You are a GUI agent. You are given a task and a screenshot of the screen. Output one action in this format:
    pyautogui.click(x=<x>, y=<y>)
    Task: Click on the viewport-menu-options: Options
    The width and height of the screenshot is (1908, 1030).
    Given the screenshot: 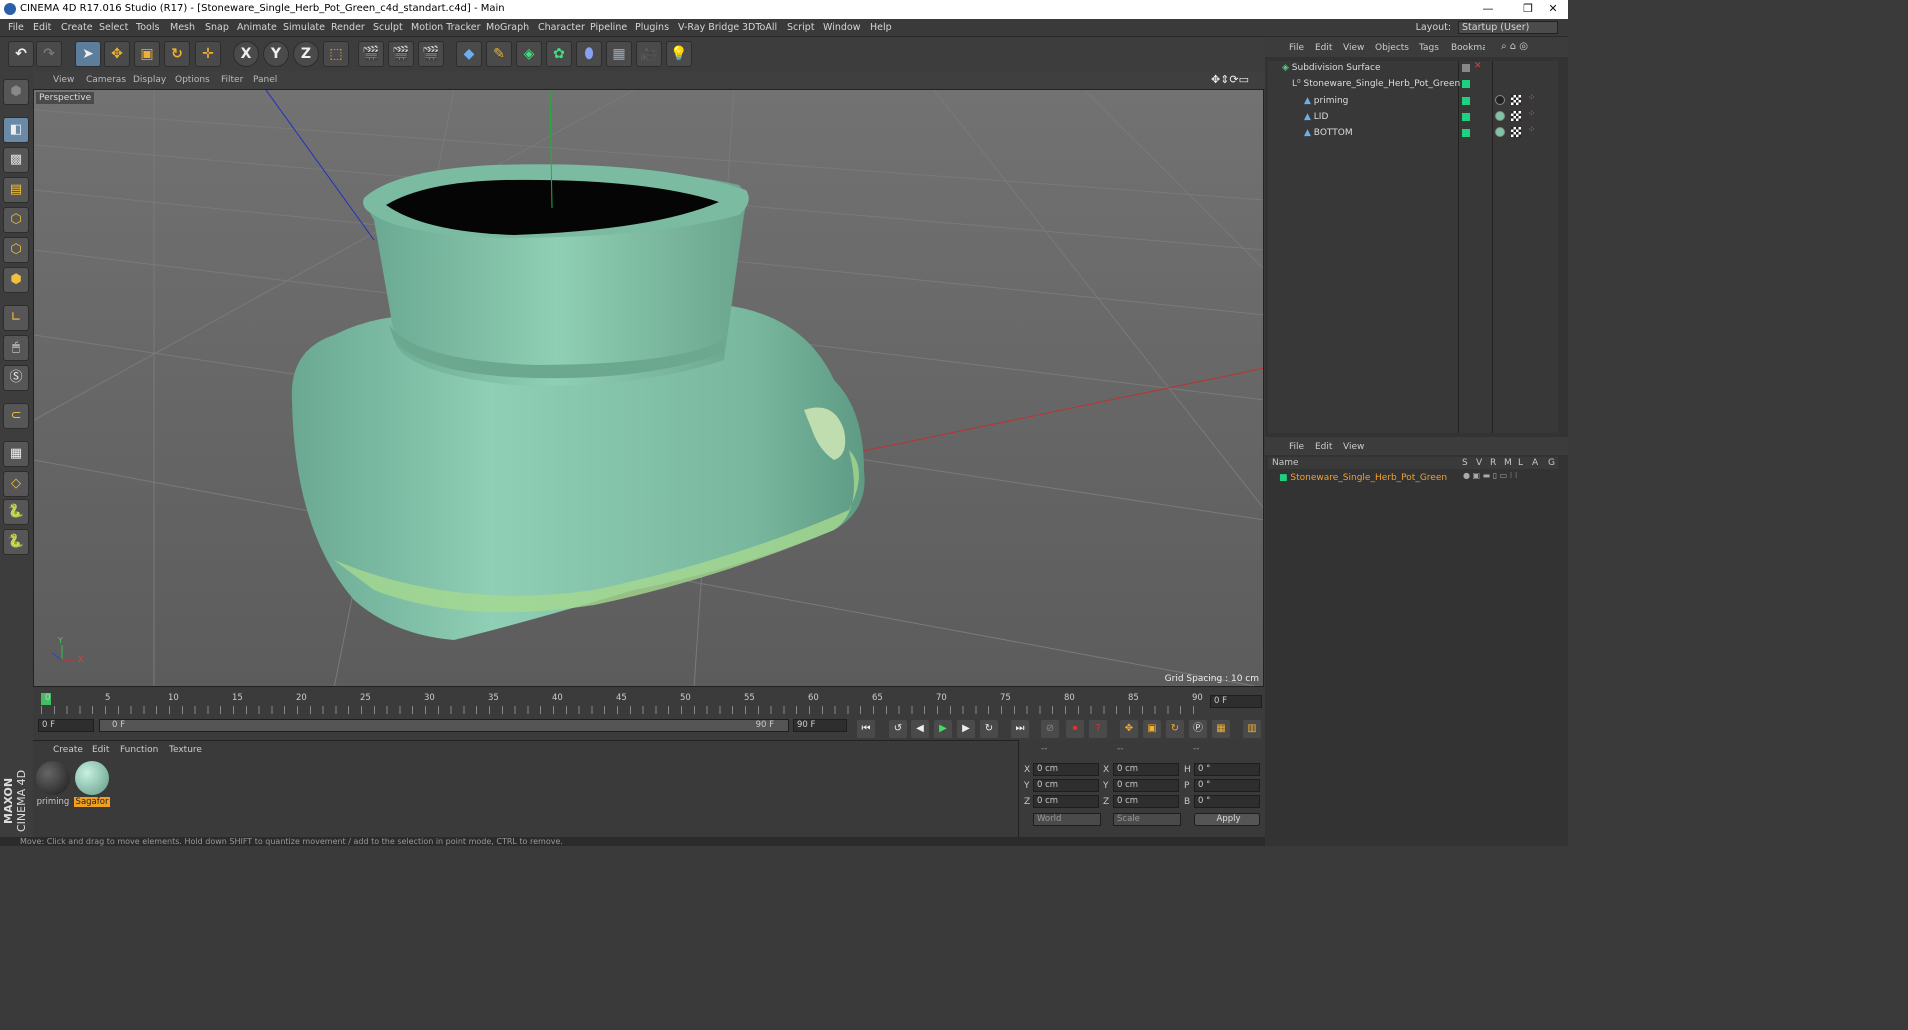 What is the action you would take?
    pyautogui.click(x=192, y=80)
    